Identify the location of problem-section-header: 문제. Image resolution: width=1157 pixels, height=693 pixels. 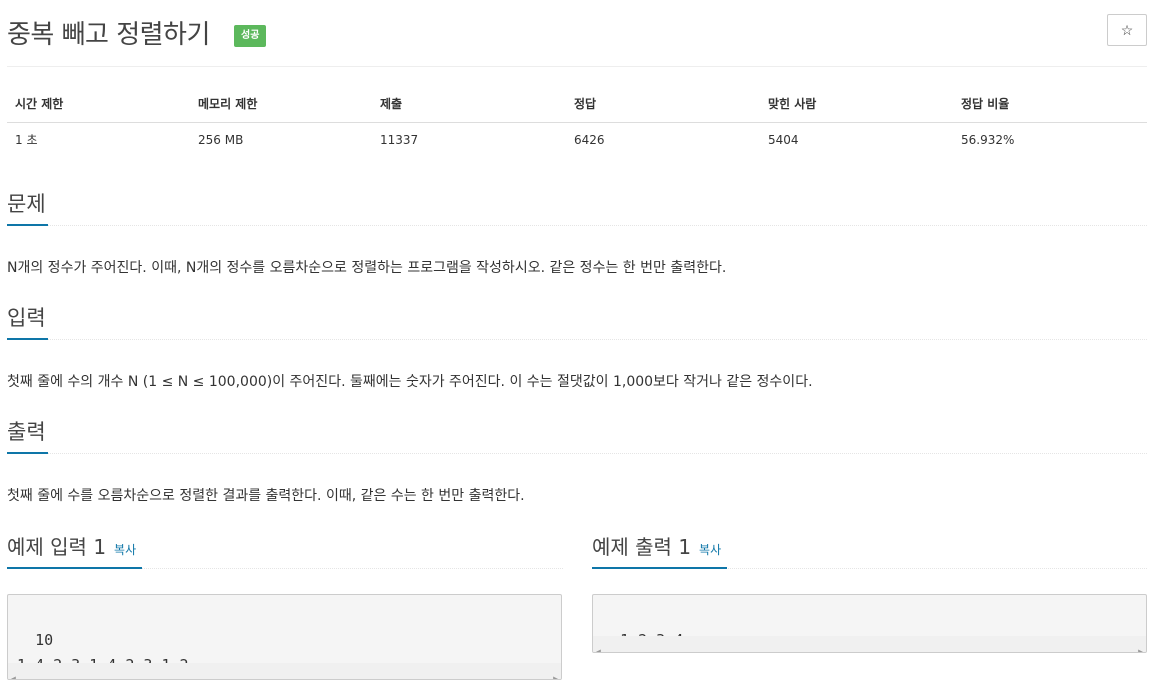
(577, 208).